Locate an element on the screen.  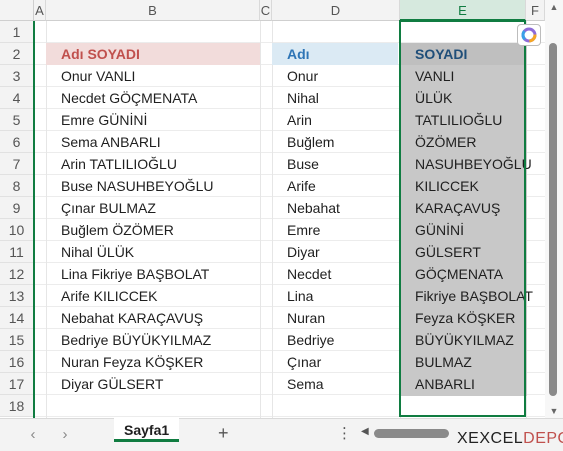
row-header: 11 is located at coordinates (17, 252).